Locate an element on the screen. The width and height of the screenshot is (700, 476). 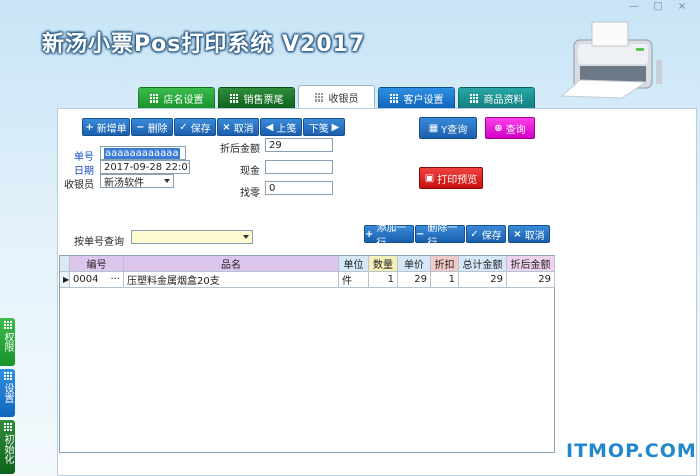
change-field: 0 is located at coordinates (299, 188).